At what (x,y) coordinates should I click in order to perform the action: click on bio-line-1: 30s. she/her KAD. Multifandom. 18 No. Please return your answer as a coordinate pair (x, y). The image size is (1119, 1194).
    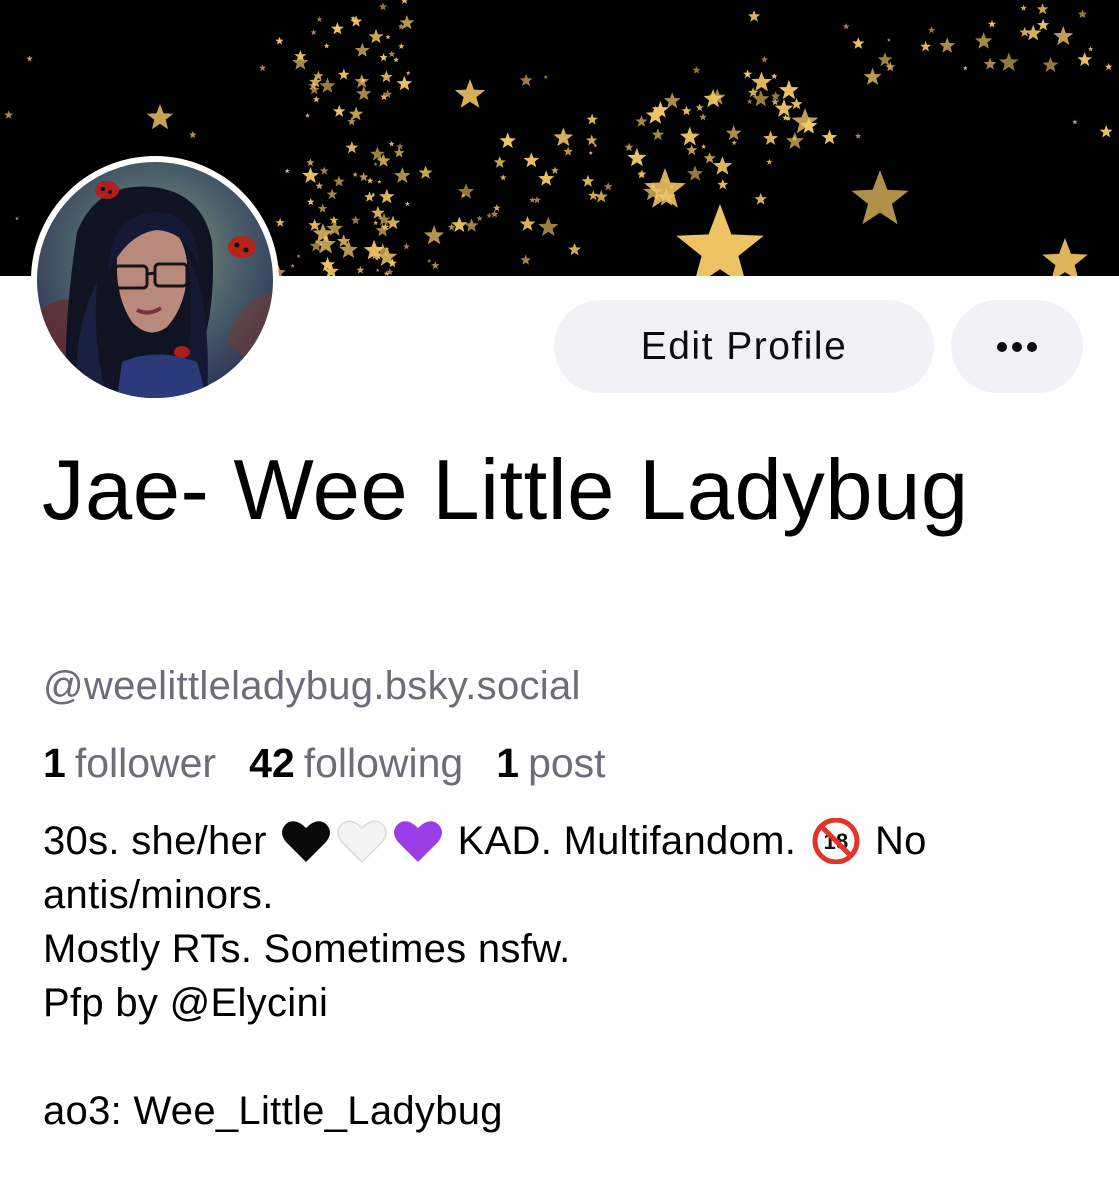
    Looking at the image, I should click on (485, 841).